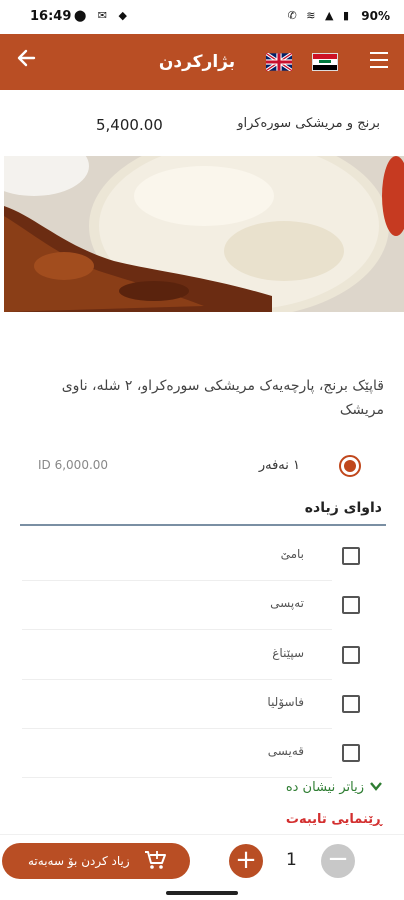  Describe the element at coordinates (177, 655) in the screenshot. I see `extra-item-spinach: سپێناغ` at that location.